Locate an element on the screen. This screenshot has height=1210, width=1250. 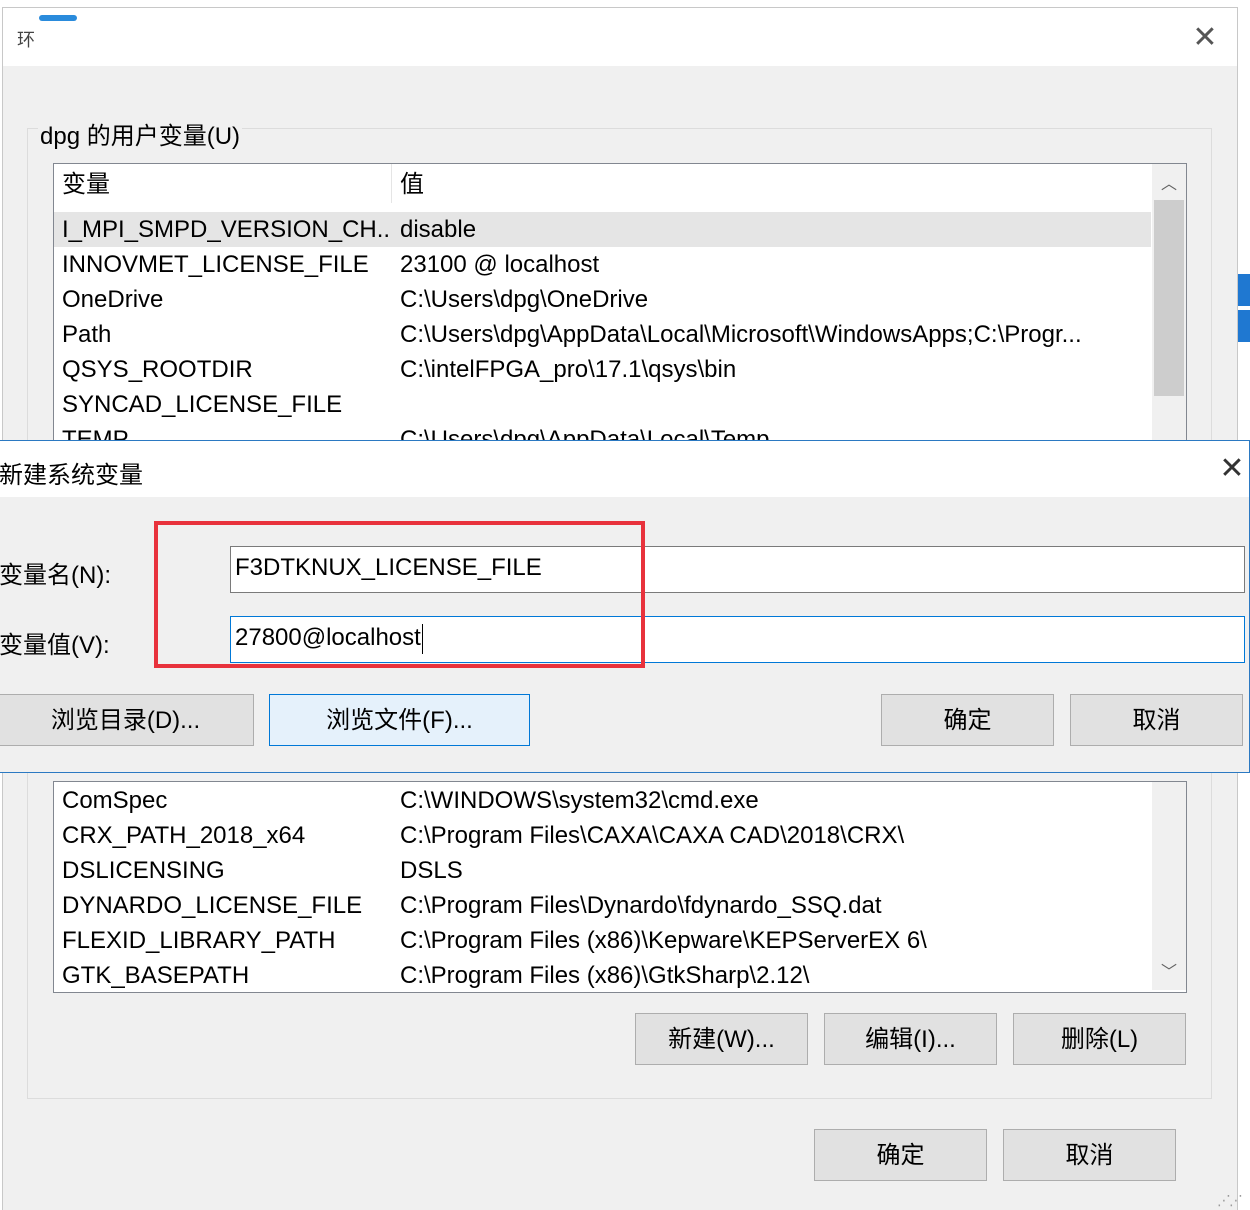
variable-value-cell: C:\Program Files\CAXA\CAXA CAD\2018\CRX\ is located at coordinates (652, 835).